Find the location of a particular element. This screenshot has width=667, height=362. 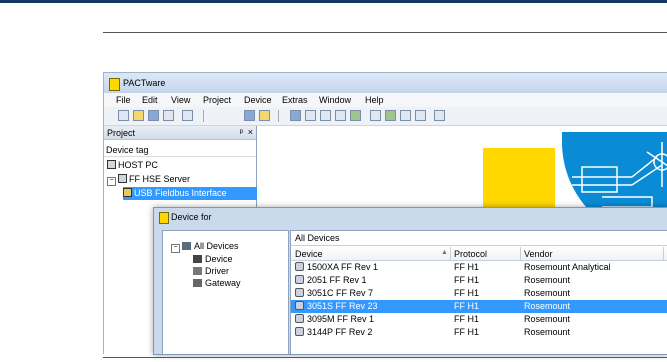

device-tag-label: Device tag is located at coordinates (127, 150).